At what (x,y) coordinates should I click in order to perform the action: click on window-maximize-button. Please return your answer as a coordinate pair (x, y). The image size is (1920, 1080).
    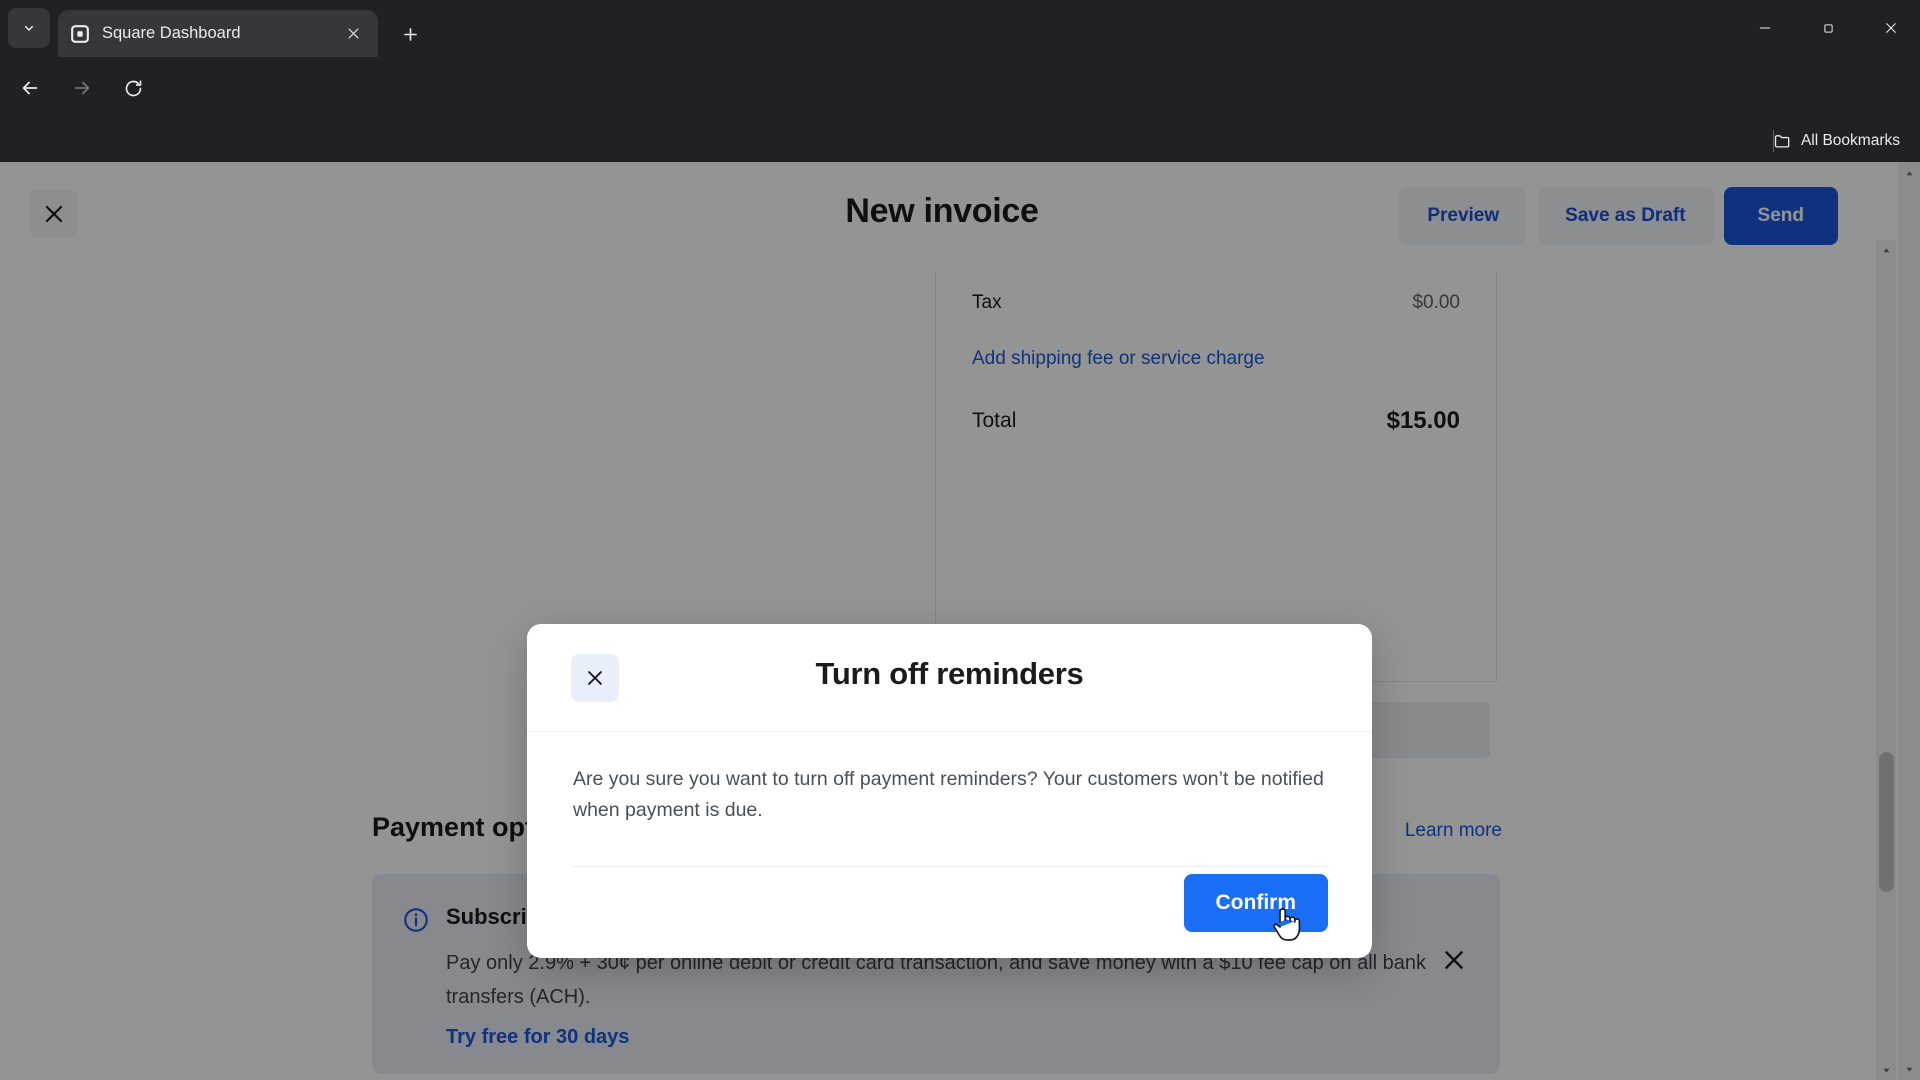
    Looking at the image, I should click on (1828, 28).